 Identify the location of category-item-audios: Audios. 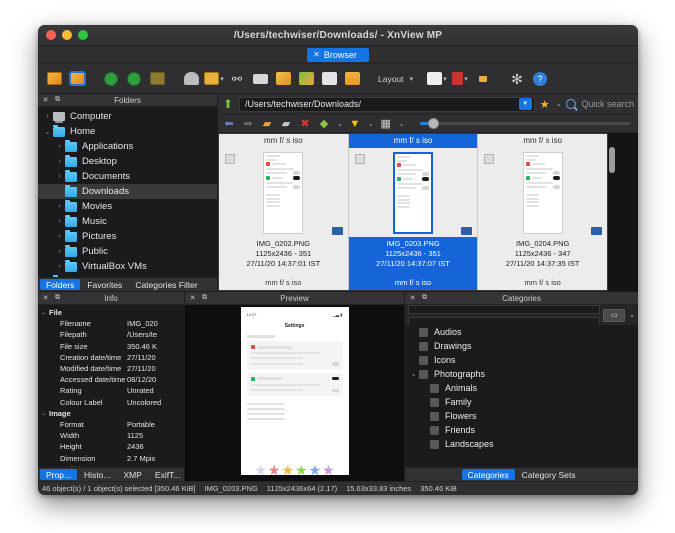
(521, 332).